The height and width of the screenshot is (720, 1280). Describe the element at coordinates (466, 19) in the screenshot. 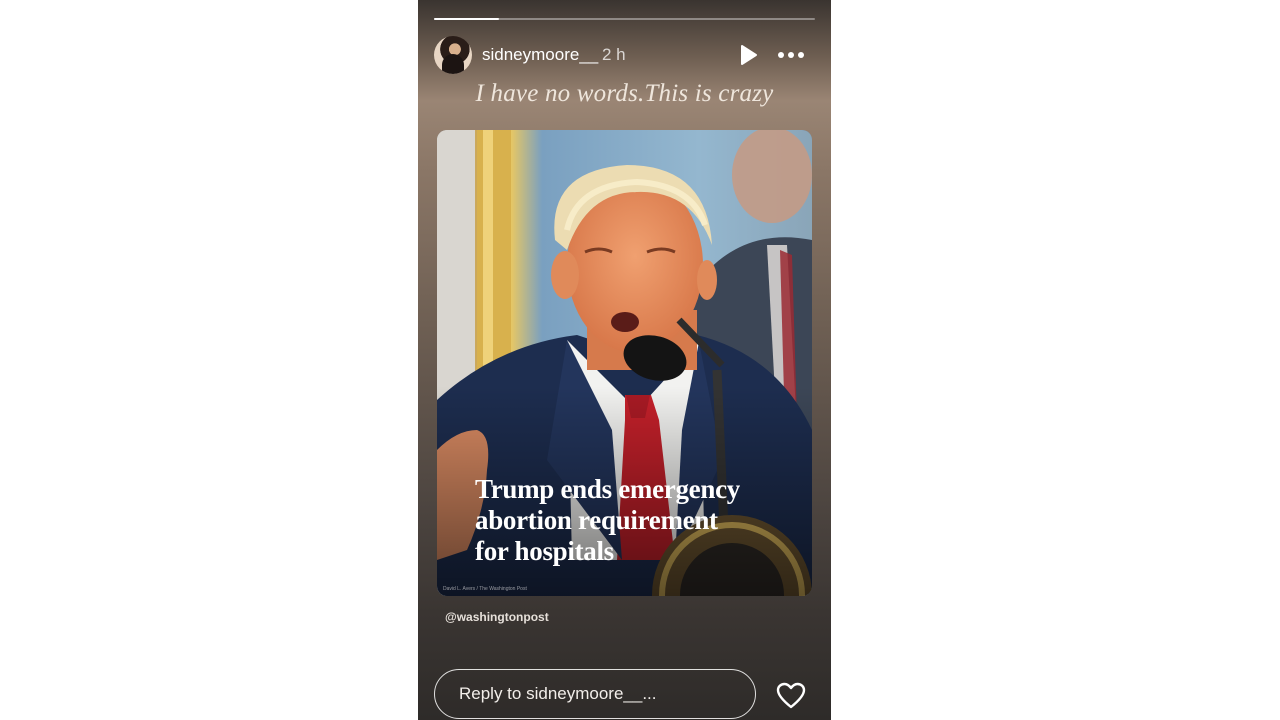

I see `story-progress-fill` at that location.